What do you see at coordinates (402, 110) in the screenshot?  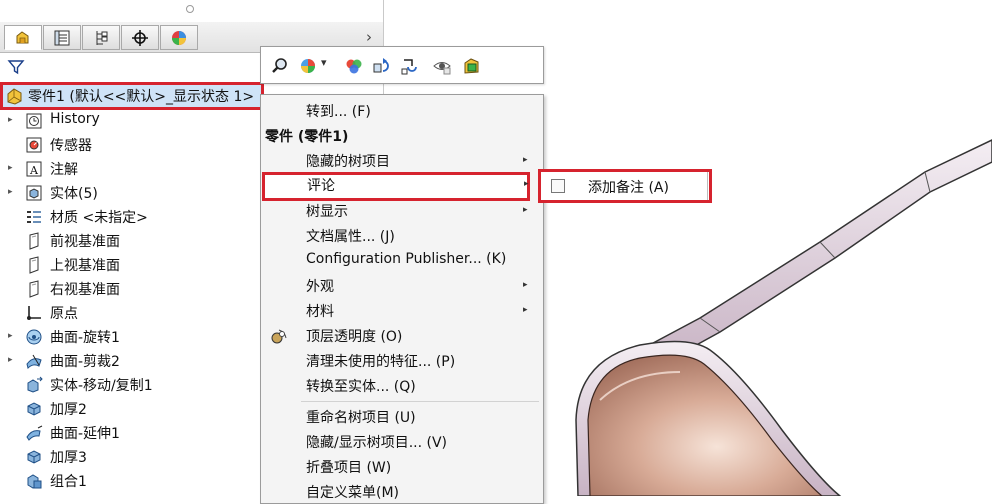 I see `menu-item: 转到... (F)` at bounding box center [402, 110].